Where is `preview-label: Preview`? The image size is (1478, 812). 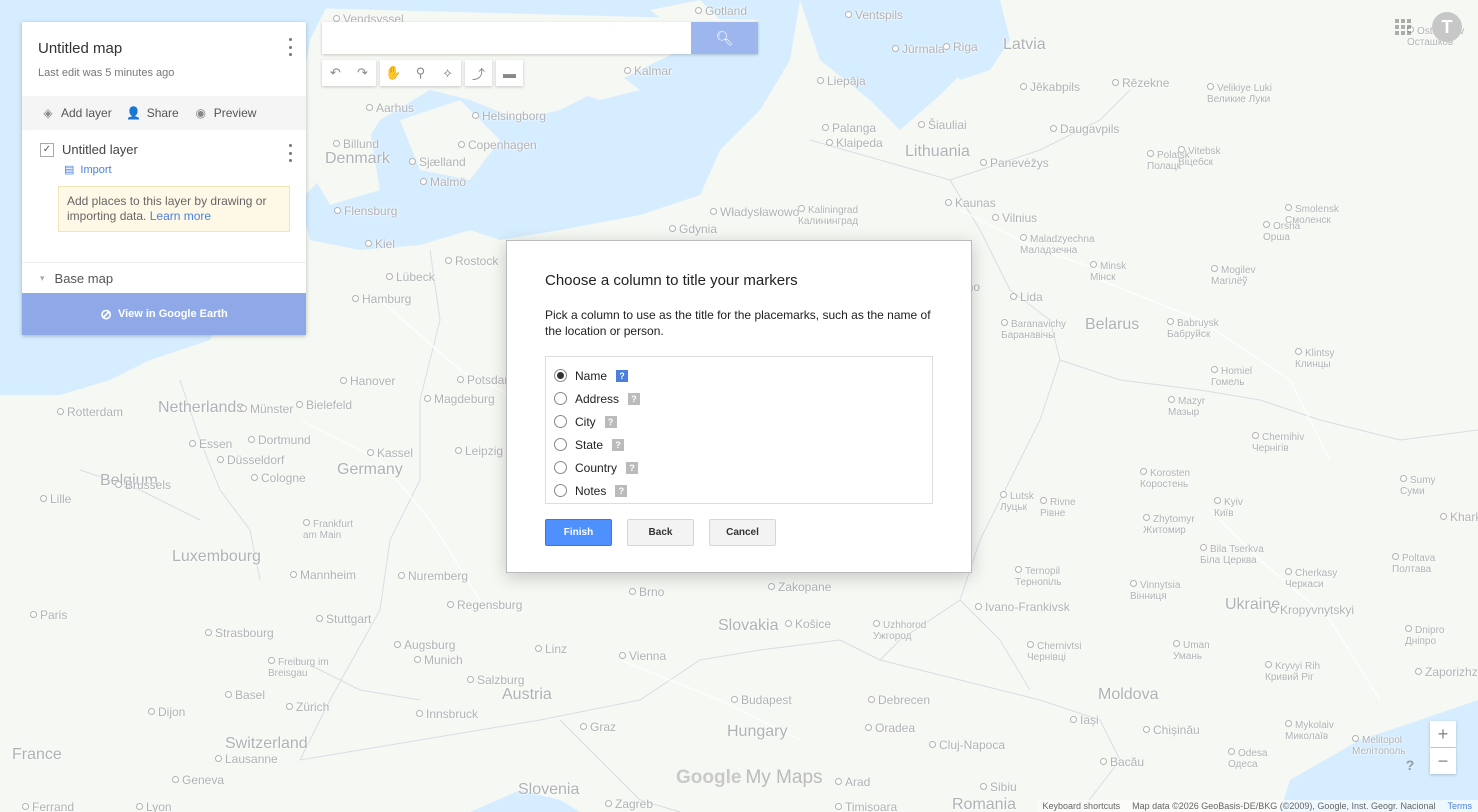
preview-label: Preview is located at coordinates (235, 113).